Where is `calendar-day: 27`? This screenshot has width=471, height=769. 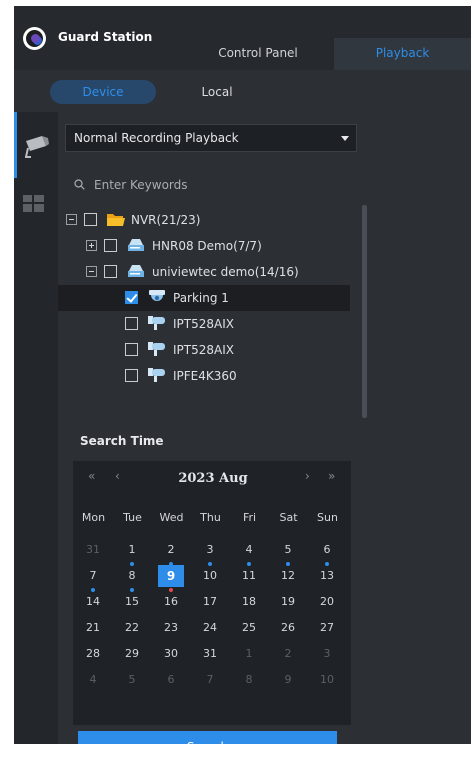 calendar-day: 27 is located at coordinates (327, 628).